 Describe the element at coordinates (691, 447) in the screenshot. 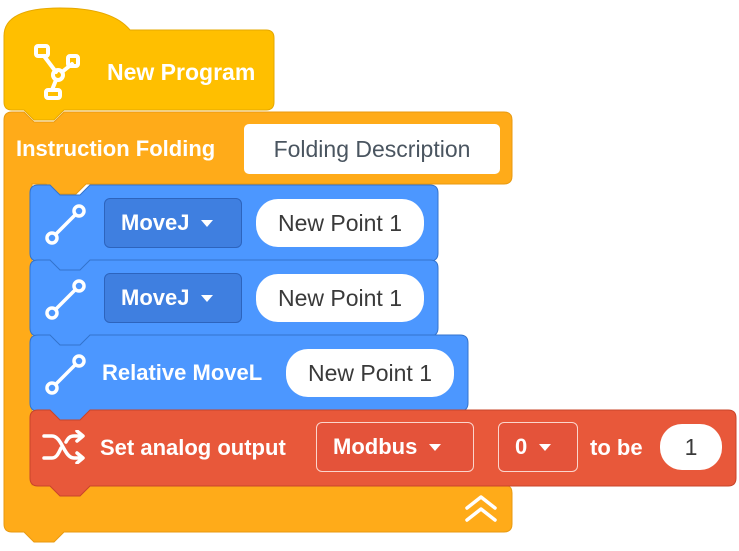

I see `analog-value-field: 1` at that location.